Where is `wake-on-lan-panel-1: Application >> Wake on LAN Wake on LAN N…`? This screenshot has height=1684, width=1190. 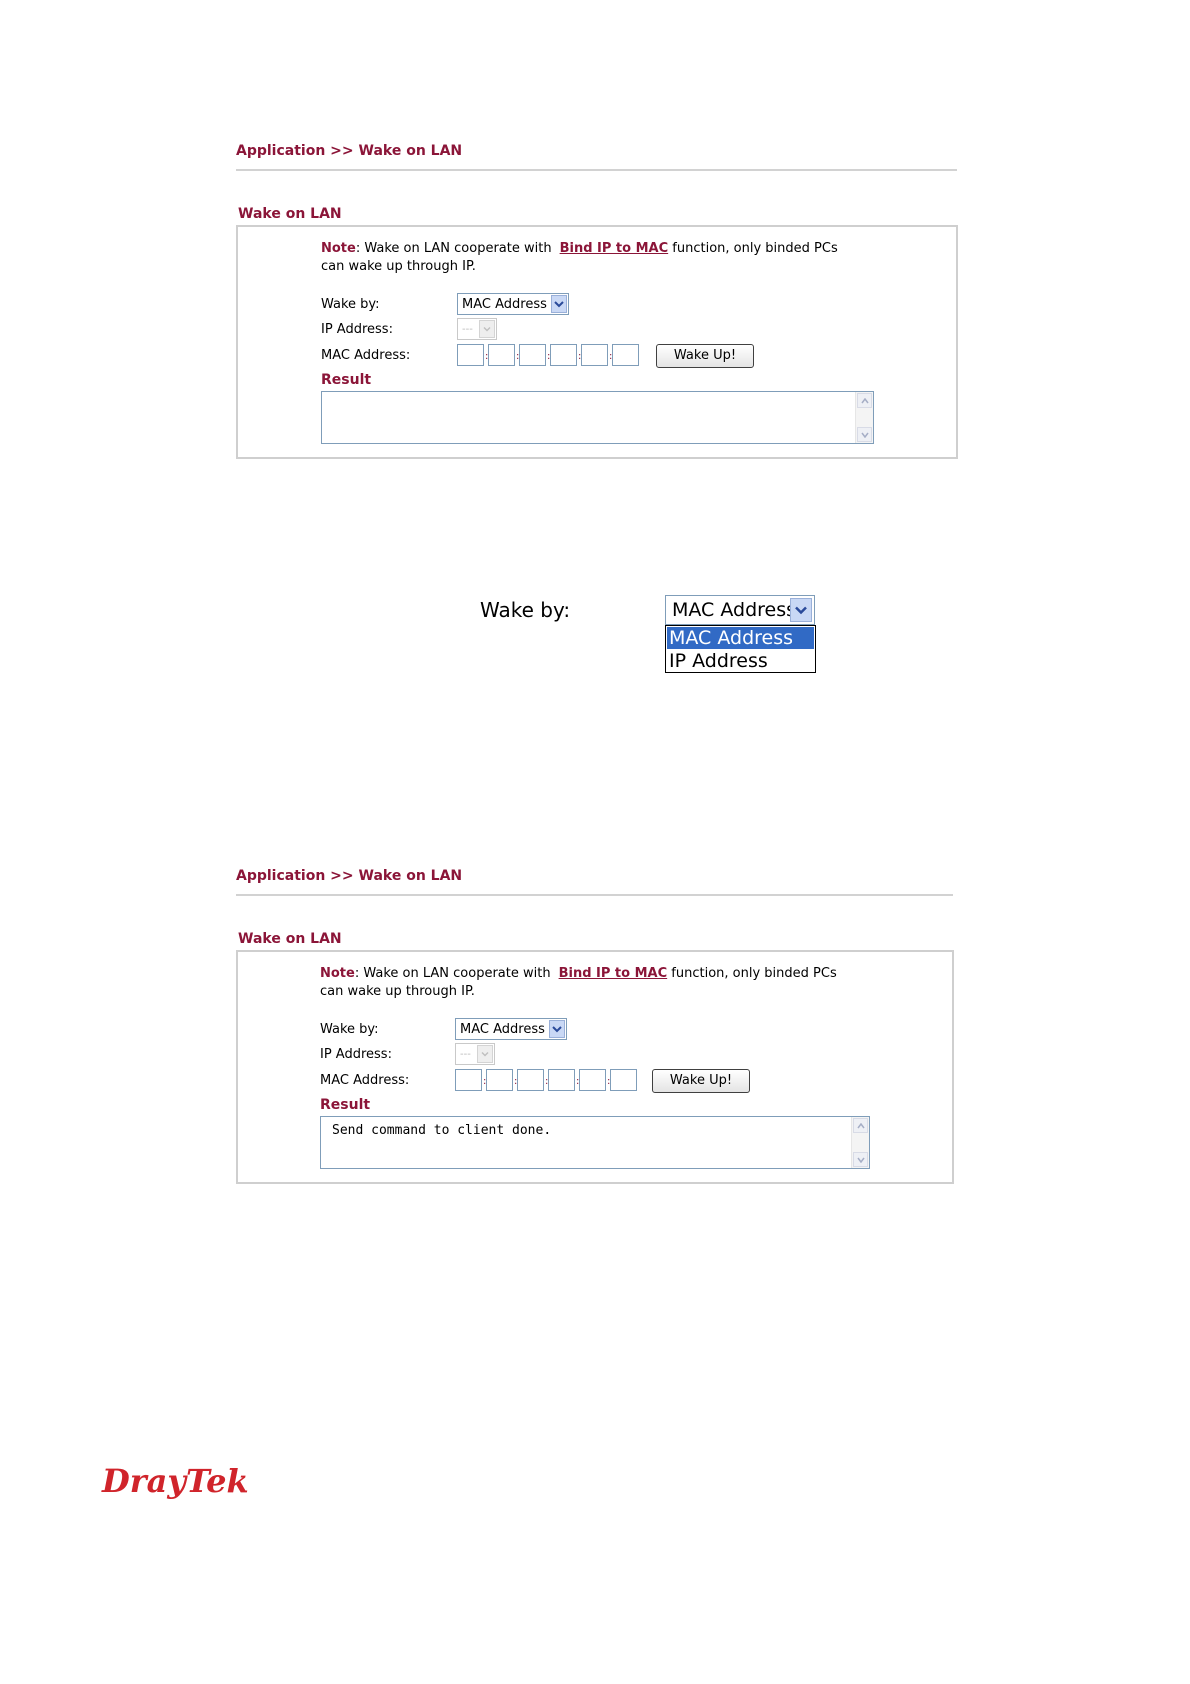
wake-on-lan-panel-1: Application >> Wake on LAN Wake on LAN N… is located at coordinates (597, 301).